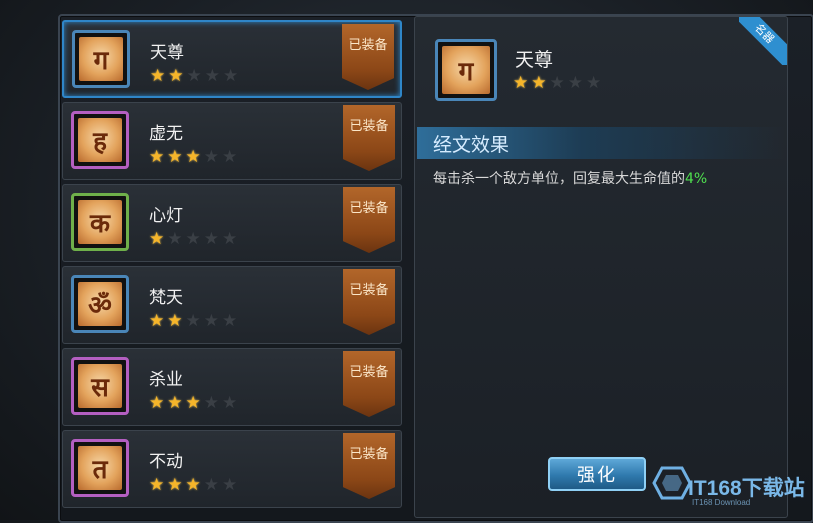 This screenshot has height=523, width=813. I want to click on corner-tag-label: 名器, so click(763, 41).